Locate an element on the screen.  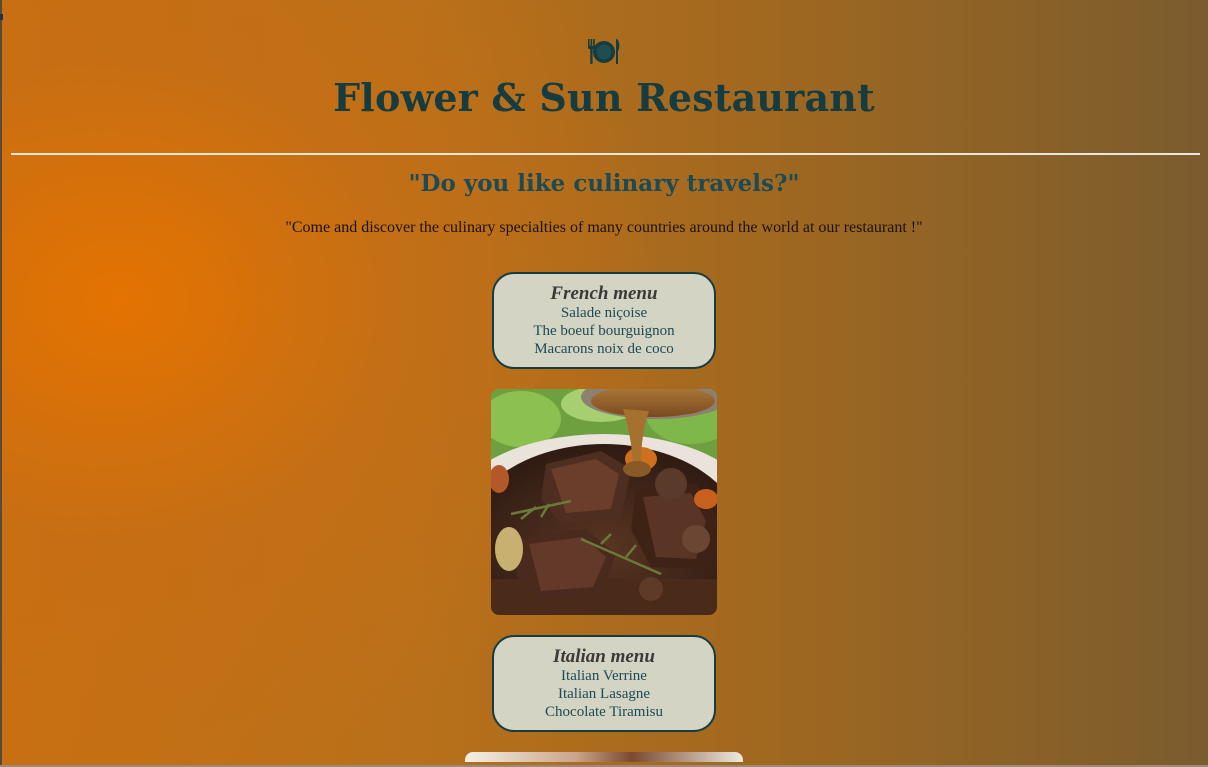
menu-title: Italian menu is located at coordinates (604, 656).